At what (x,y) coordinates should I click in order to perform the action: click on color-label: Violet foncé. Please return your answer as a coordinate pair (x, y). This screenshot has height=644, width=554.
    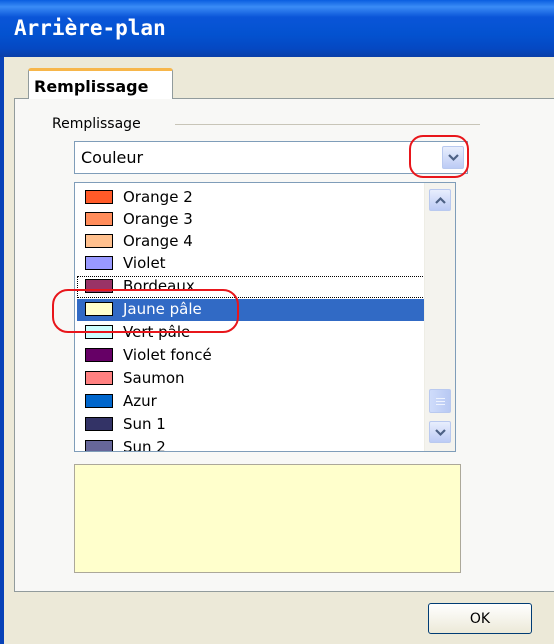
    Looking at the image, I should click on (167, 355).